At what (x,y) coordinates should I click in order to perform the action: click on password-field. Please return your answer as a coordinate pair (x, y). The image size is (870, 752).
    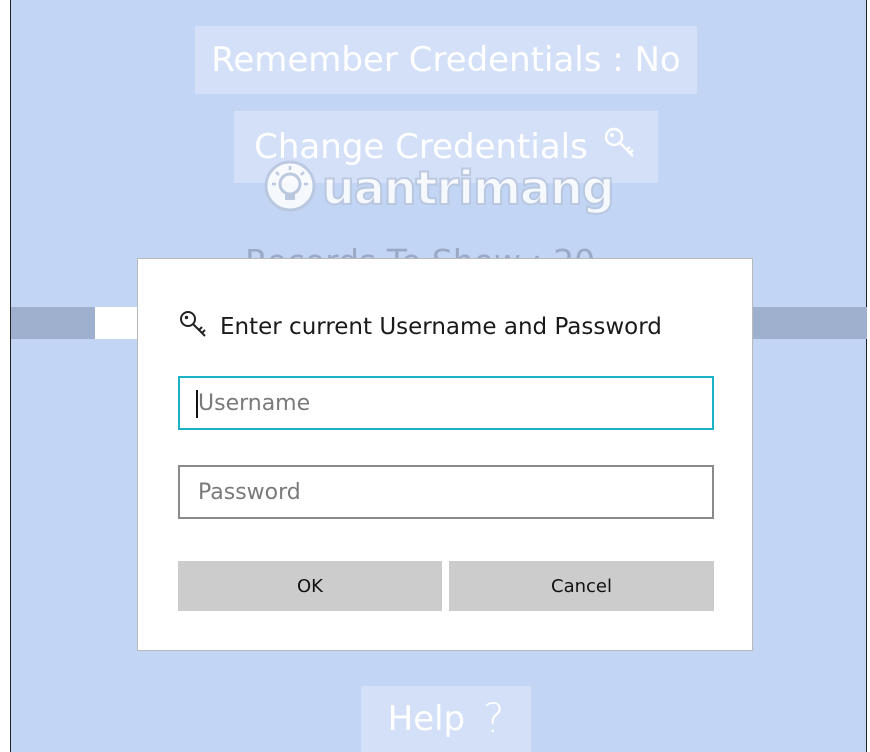
    Looking at the image, I should click on (446, 492).